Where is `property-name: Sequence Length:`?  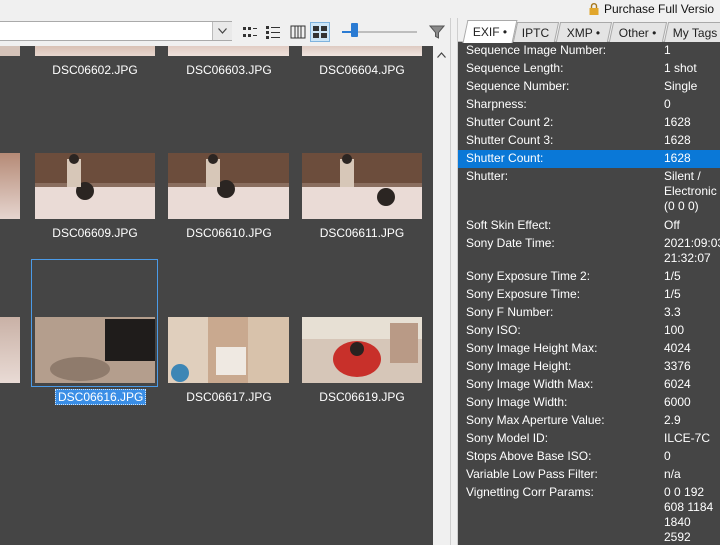 property-name: Sequence Length: is located at coordinates (515, 68).